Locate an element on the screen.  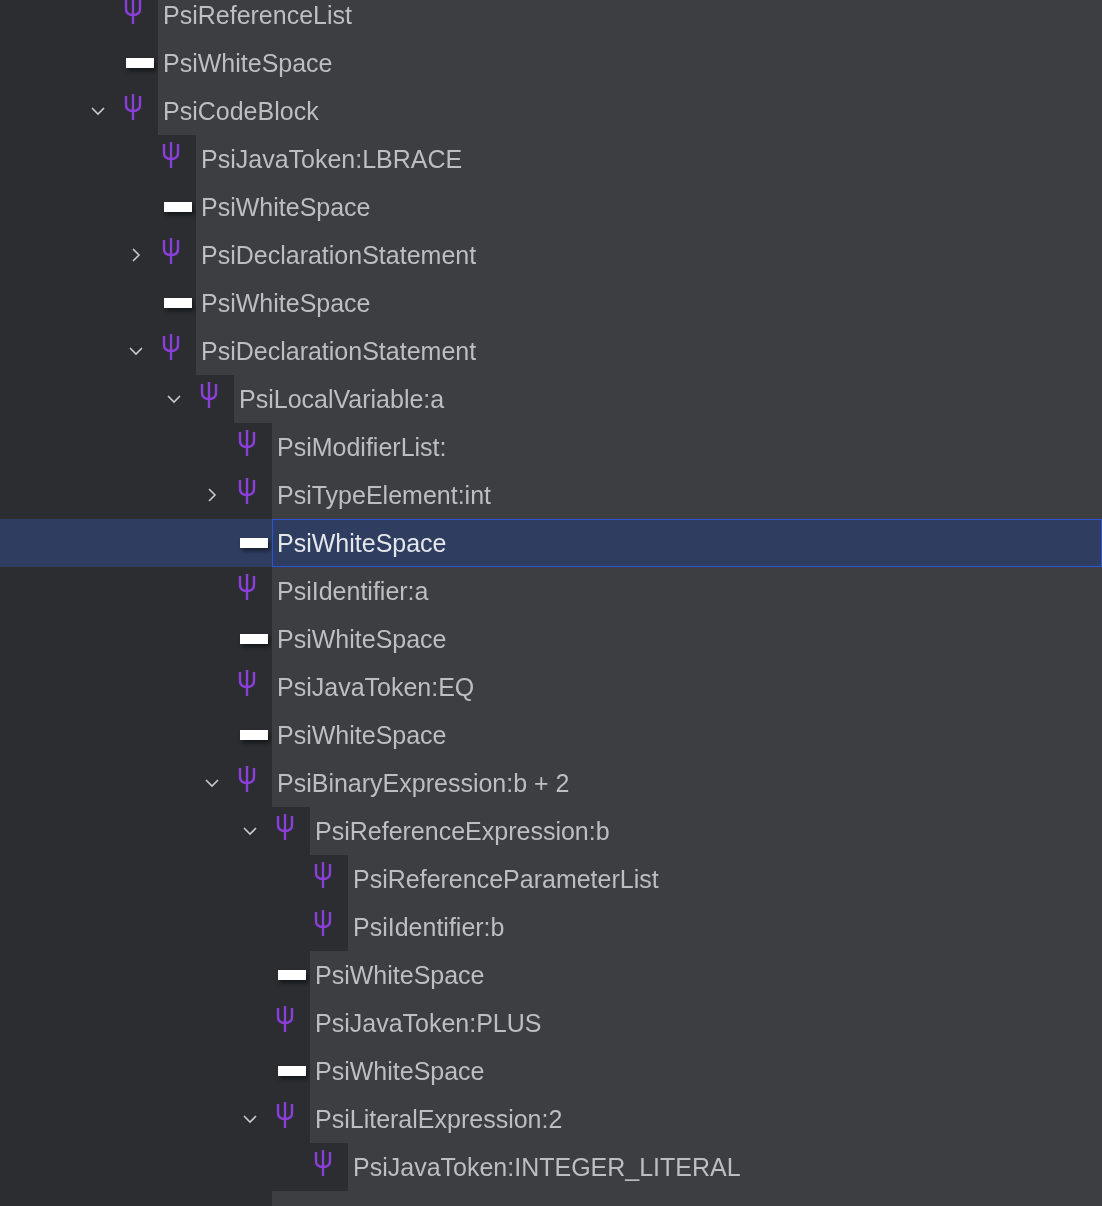
tree-node-label: PsiModifierList: is located at coordinates (362, 447).